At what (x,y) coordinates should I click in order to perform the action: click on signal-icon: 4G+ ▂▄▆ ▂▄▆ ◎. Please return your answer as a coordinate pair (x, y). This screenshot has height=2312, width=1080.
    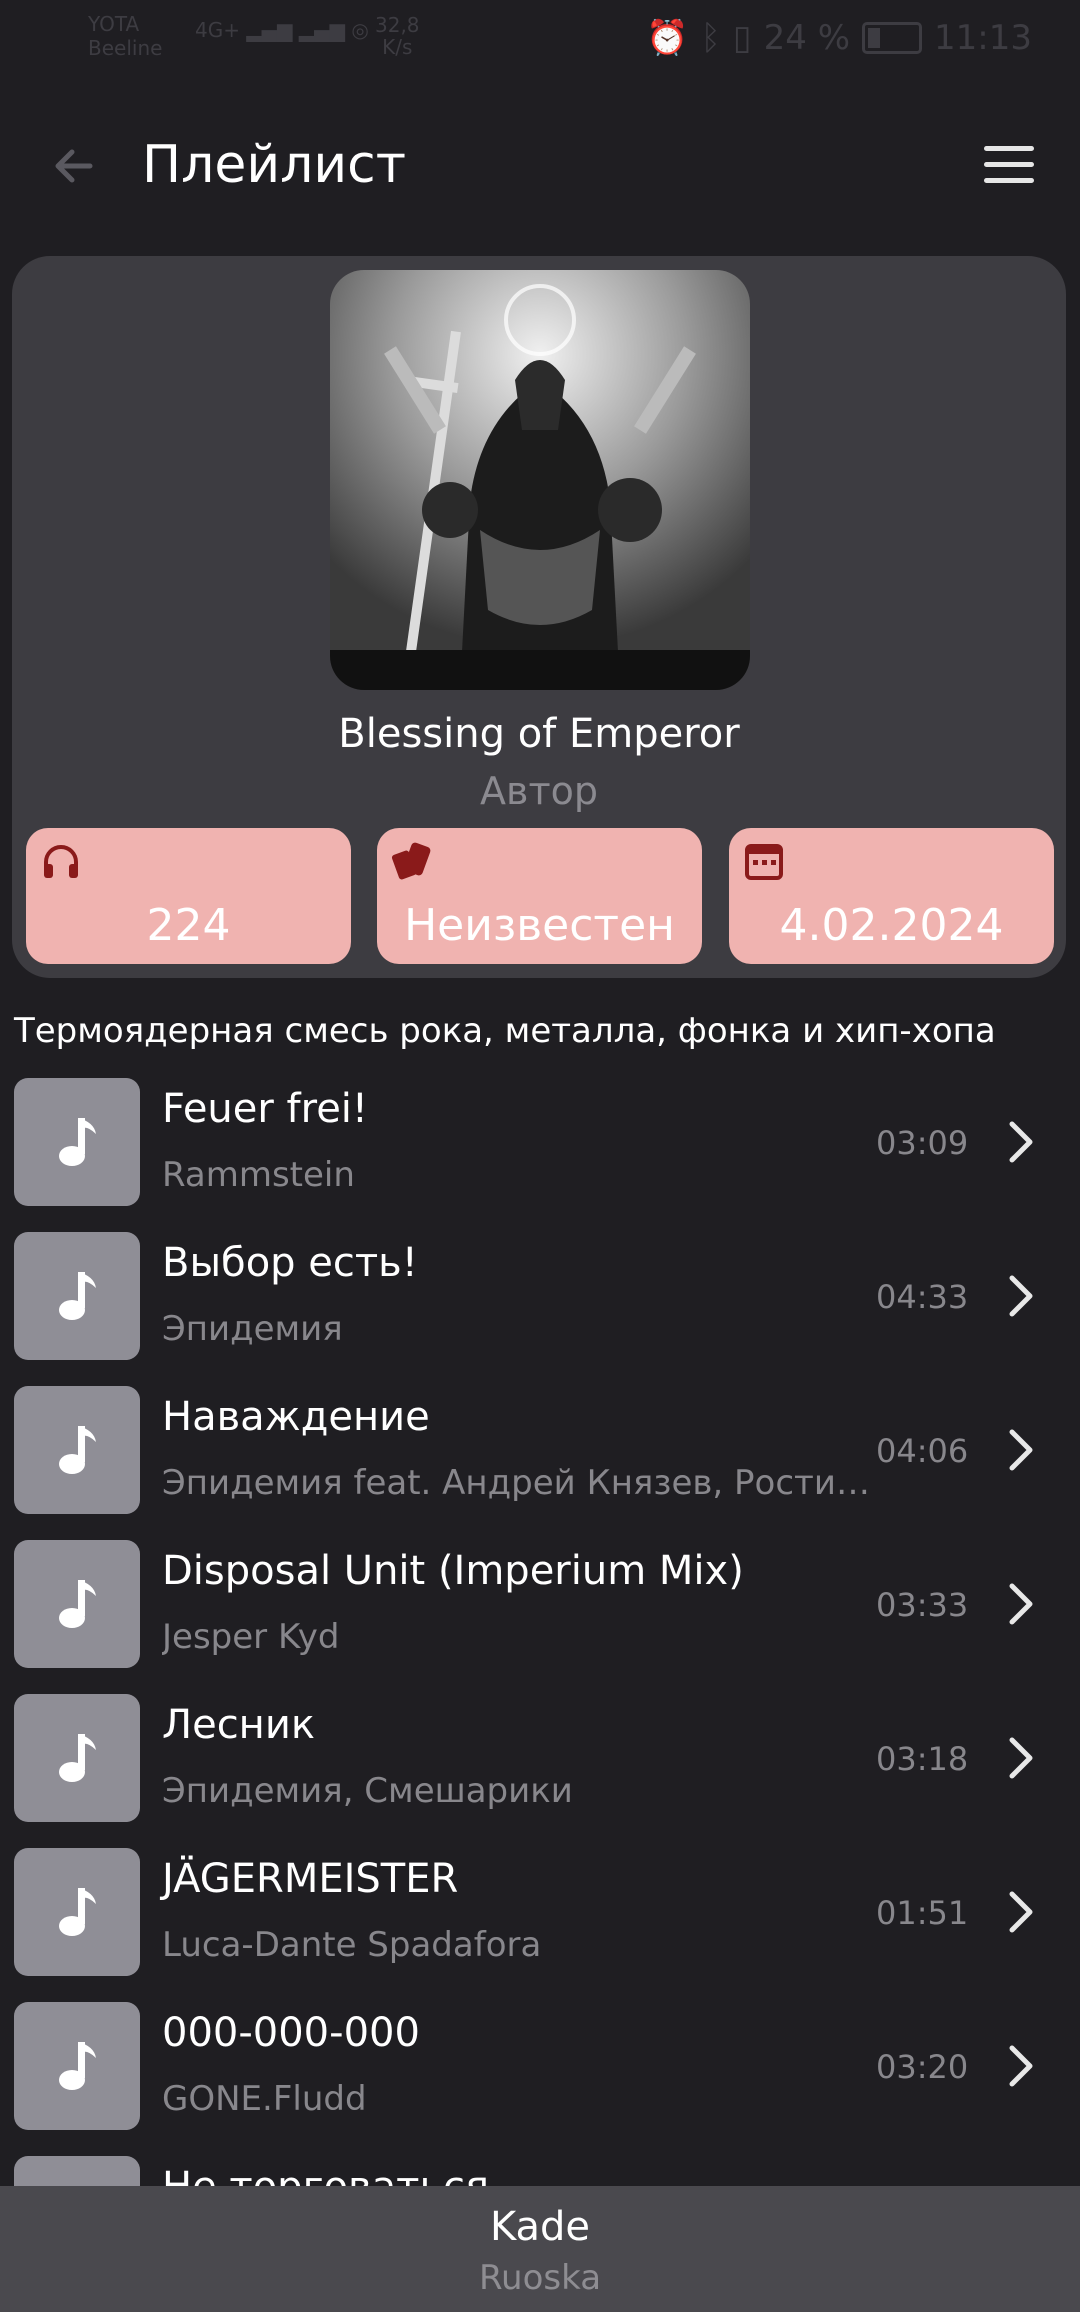
    Looking at the image, I should click on (282, 30).